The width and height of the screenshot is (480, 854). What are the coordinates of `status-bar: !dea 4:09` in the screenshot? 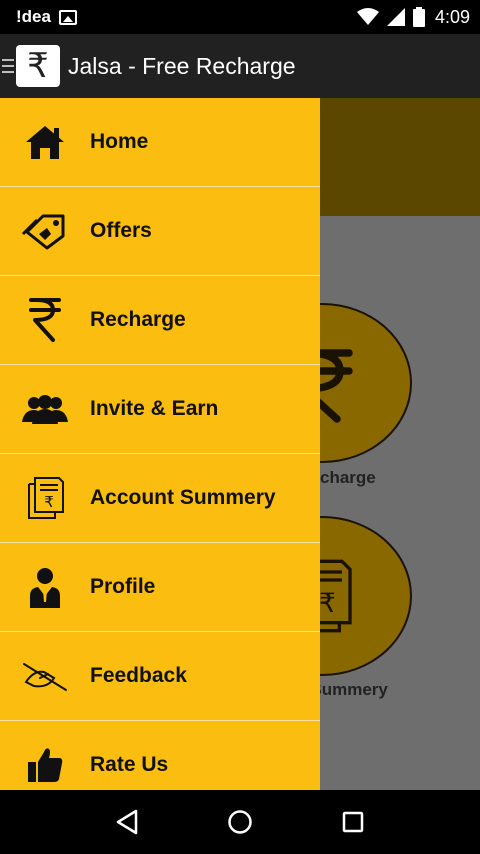 It's located at (240, 17).